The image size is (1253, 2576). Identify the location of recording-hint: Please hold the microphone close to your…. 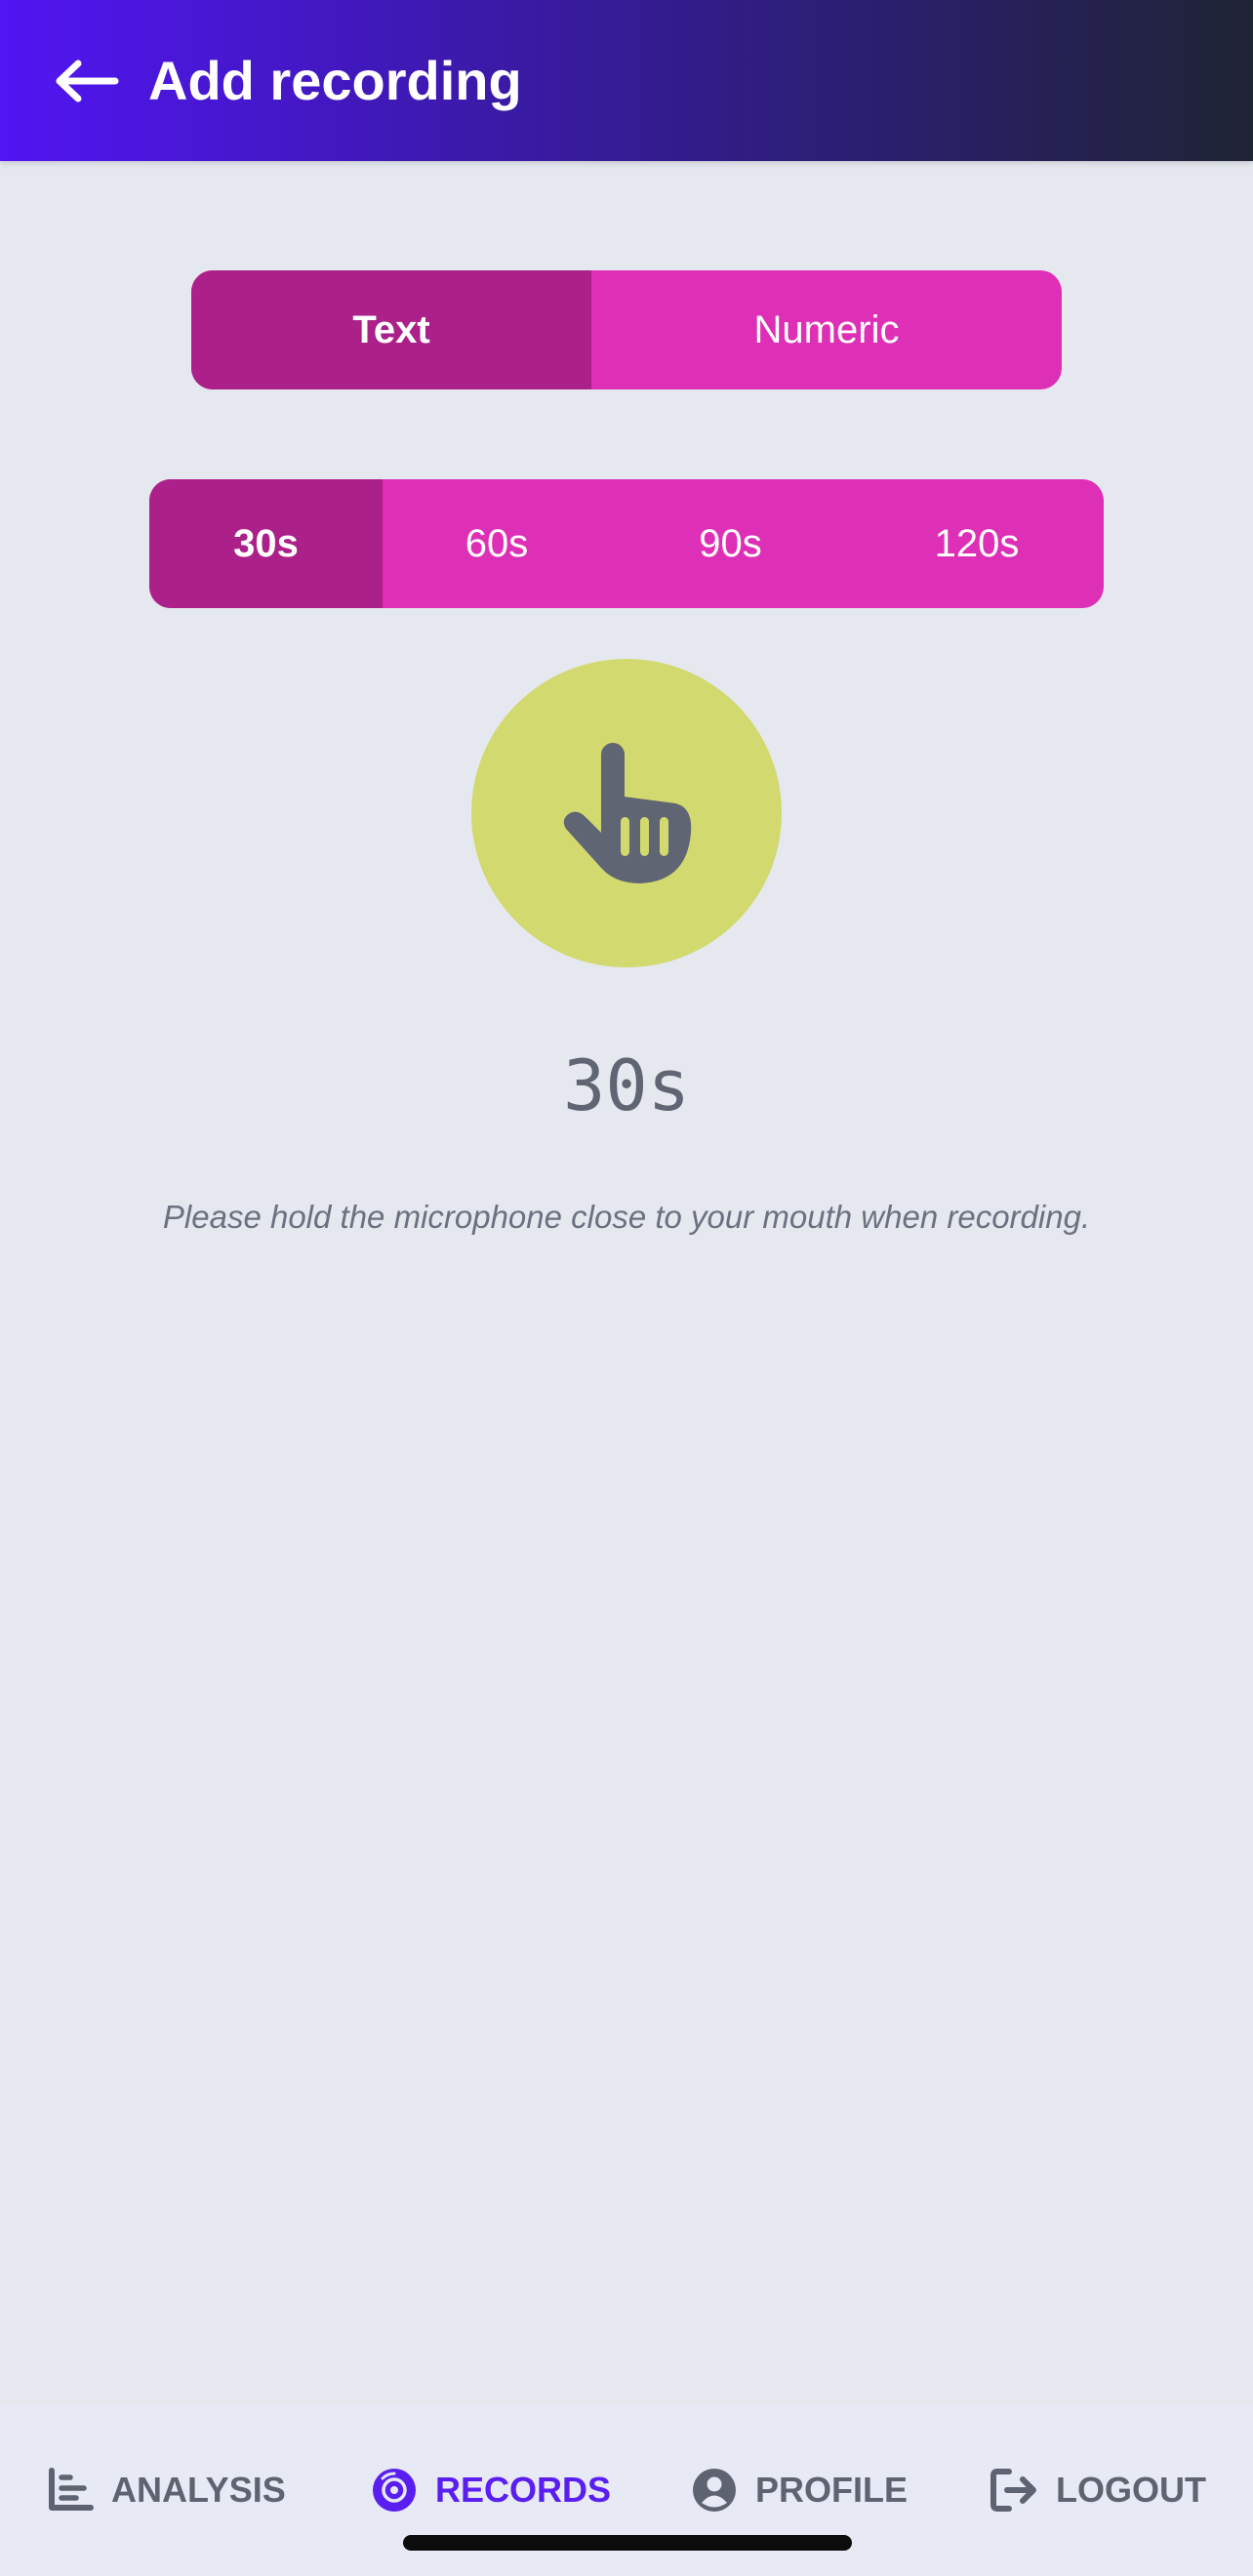
(626, 1217).